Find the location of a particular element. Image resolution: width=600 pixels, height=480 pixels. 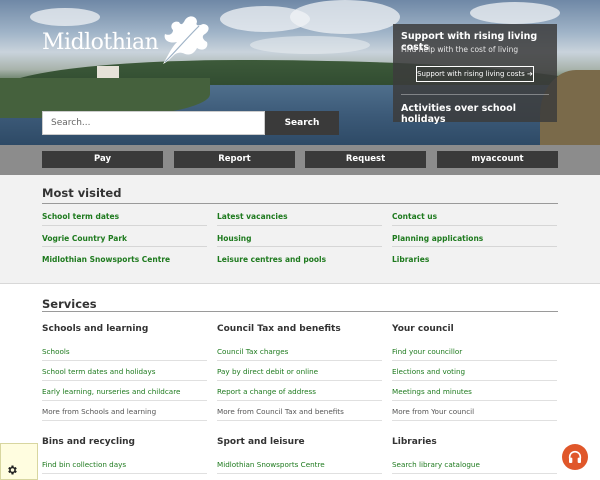

headphones-icon is located at coordinates (575, 456).